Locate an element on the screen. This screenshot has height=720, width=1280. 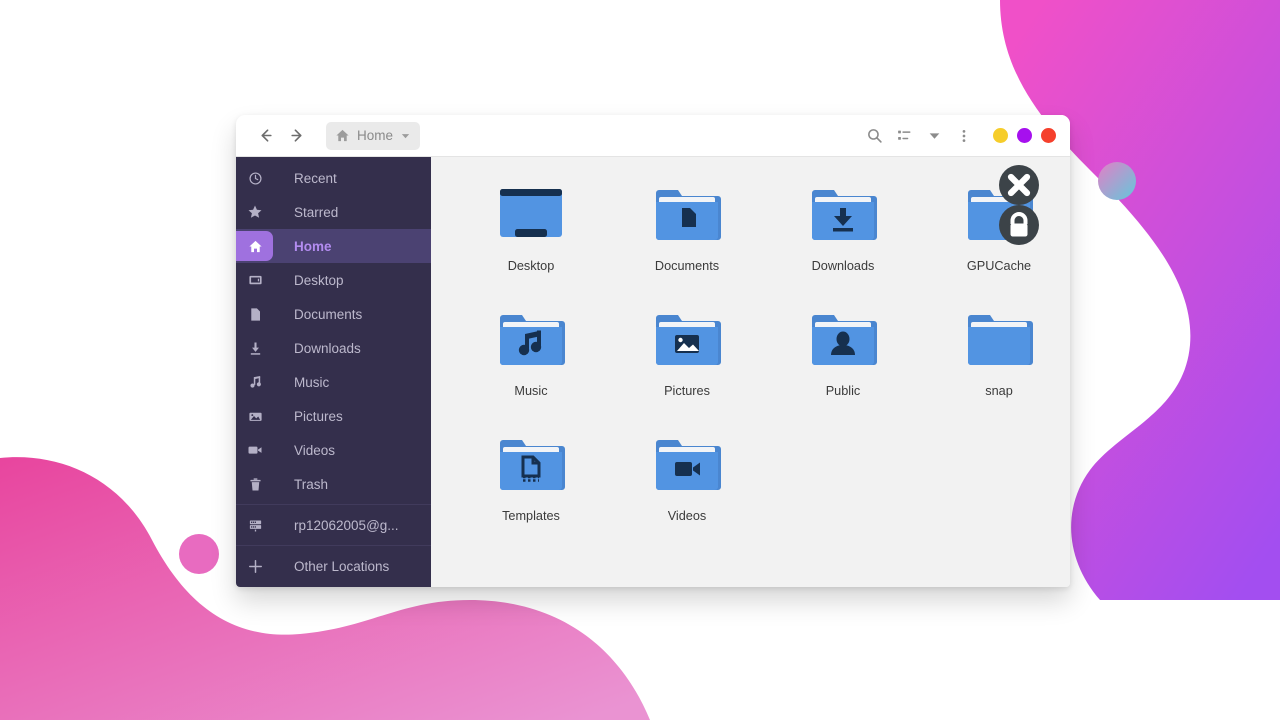
x-badge-icon is located at coordinates (1019, 185).